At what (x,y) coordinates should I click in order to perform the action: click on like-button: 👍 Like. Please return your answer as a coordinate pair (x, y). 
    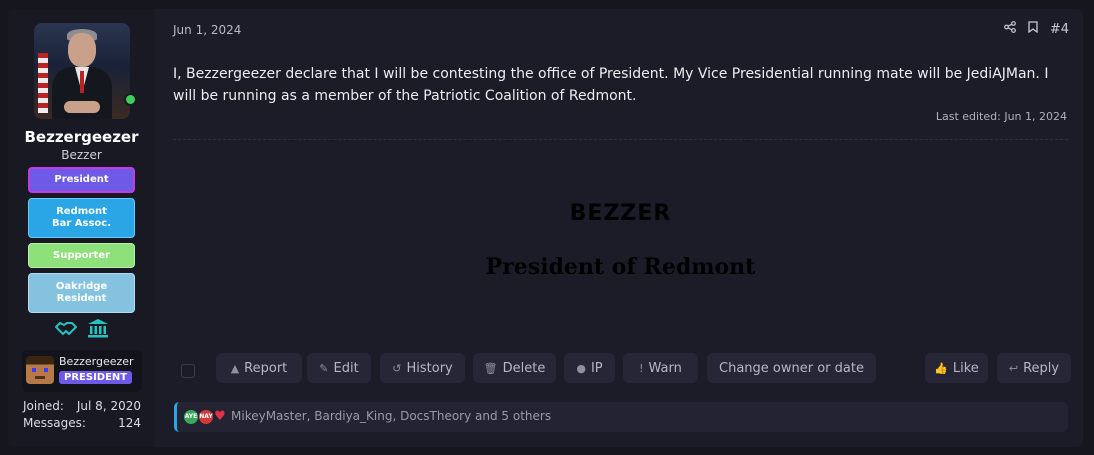
    Looking at the image, I should click on (956, 368).